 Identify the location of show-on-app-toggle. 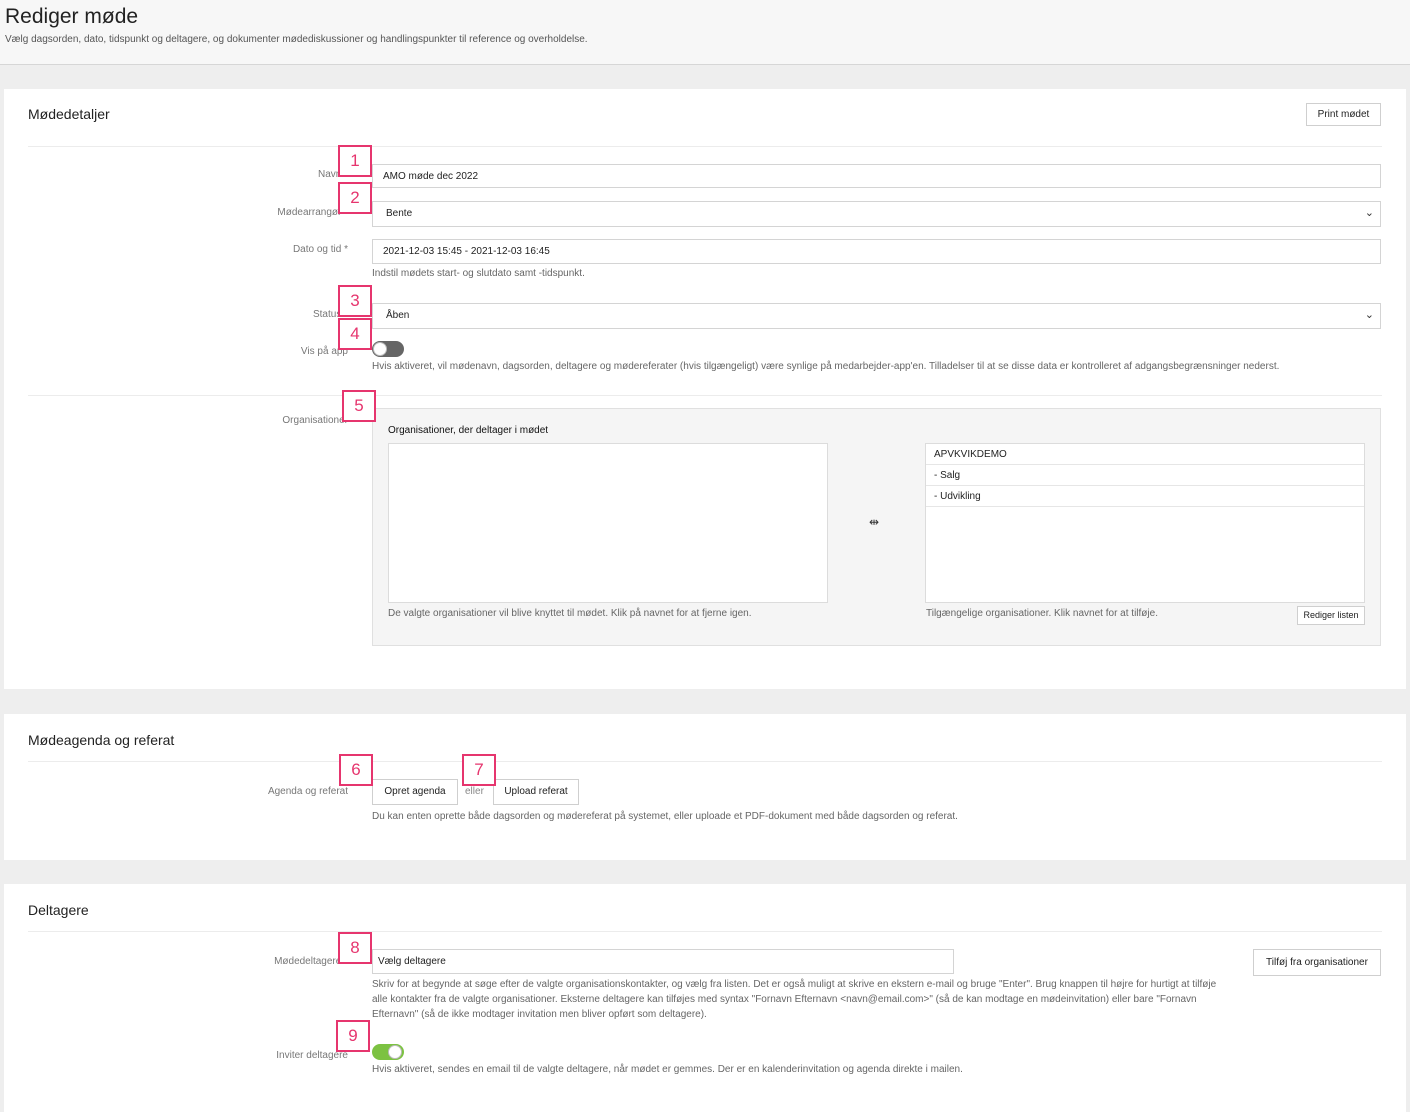
(388, 349).